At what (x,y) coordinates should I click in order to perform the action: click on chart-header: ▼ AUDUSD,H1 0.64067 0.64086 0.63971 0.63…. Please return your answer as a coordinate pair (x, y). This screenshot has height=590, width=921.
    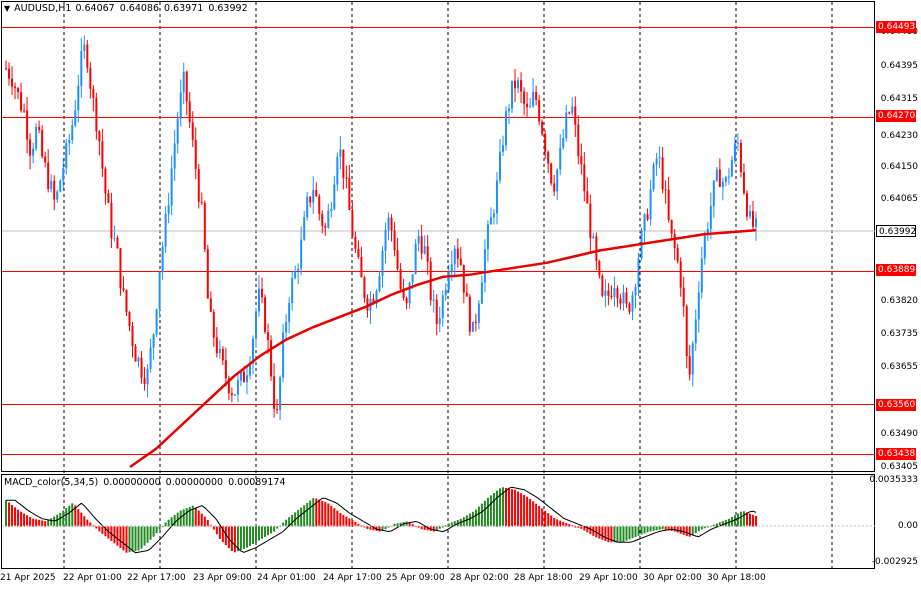
    Looking at the image, I should click on (126, 8).